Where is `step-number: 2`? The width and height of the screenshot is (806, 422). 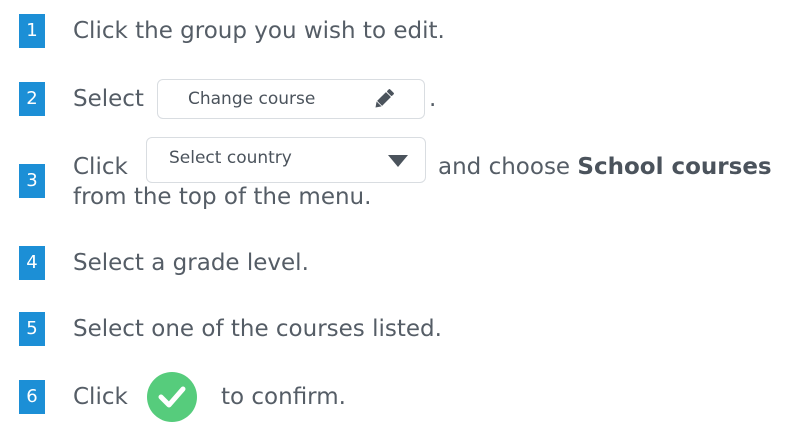 step-number: 2 is located at coordinates (32, 99).